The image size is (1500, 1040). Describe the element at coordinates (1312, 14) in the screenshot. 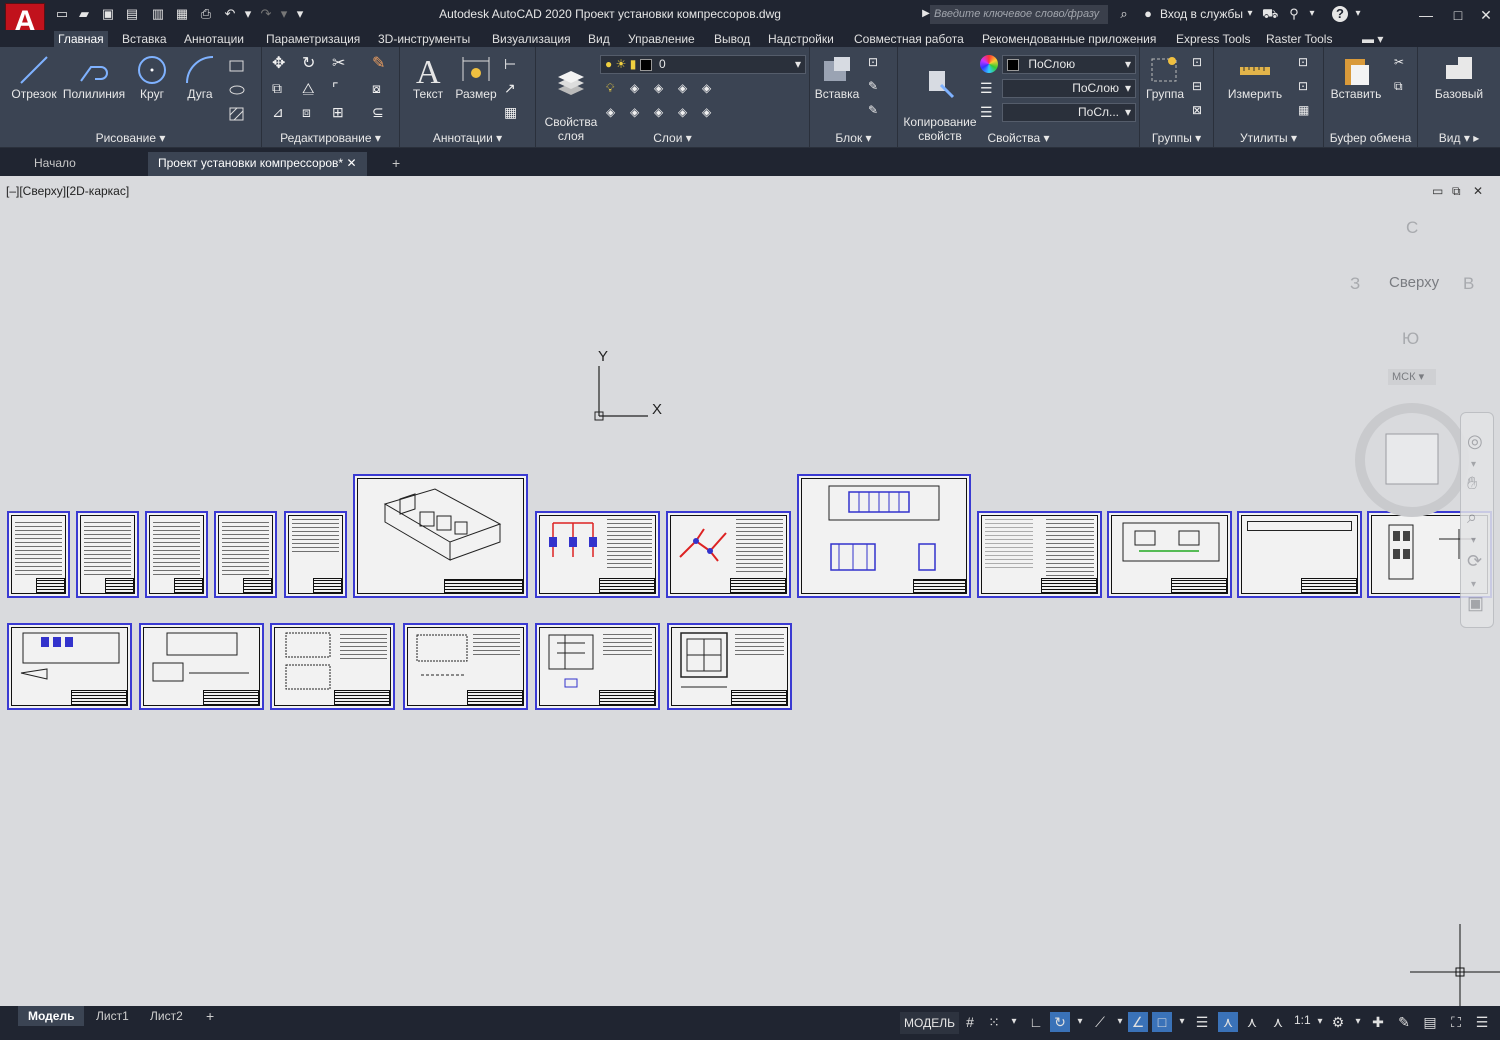

I see `a360-dropdown-icon: ▾` at that location.